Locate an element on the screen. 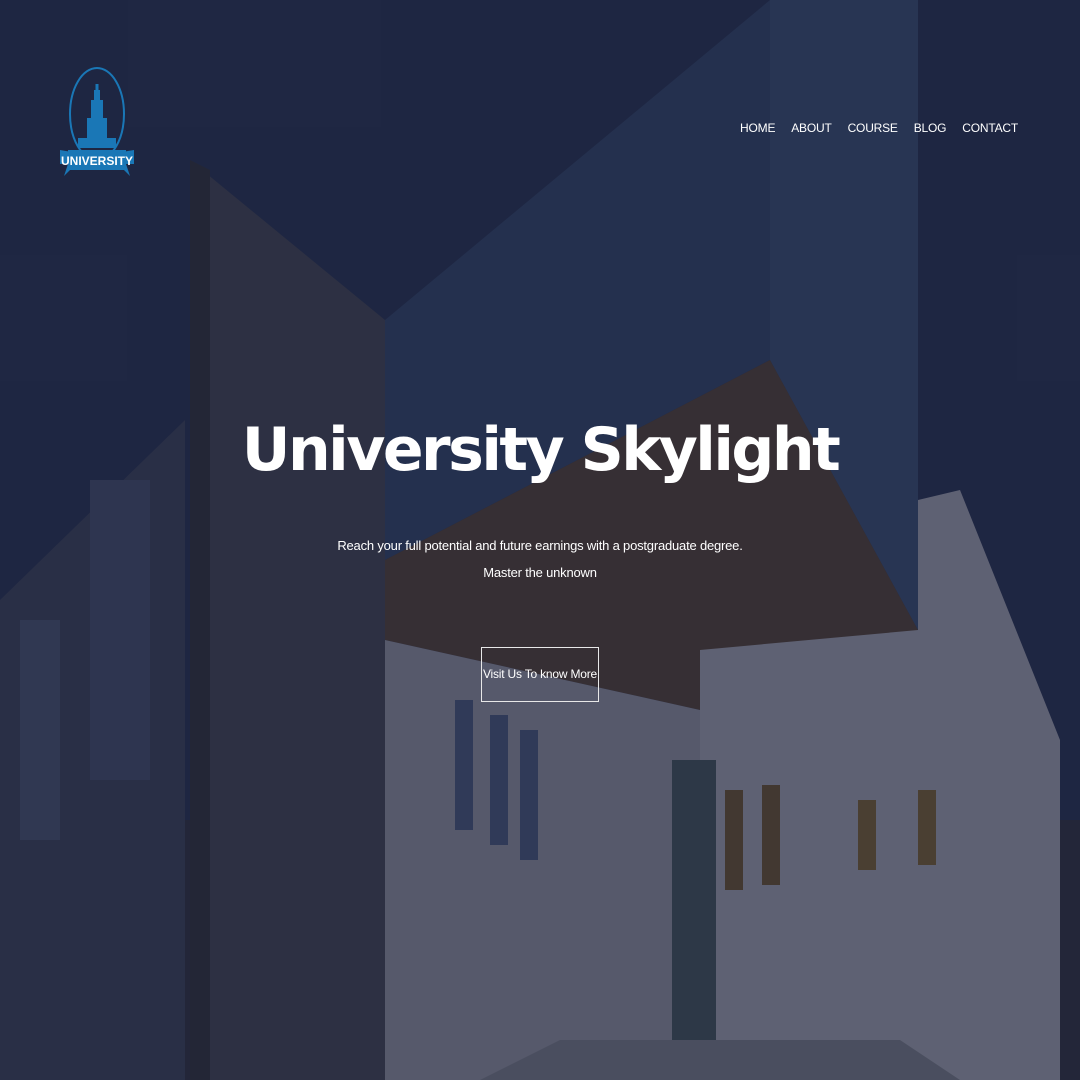  university-tower-icon: UNIVERSITY is located at coordinates (97, 121).